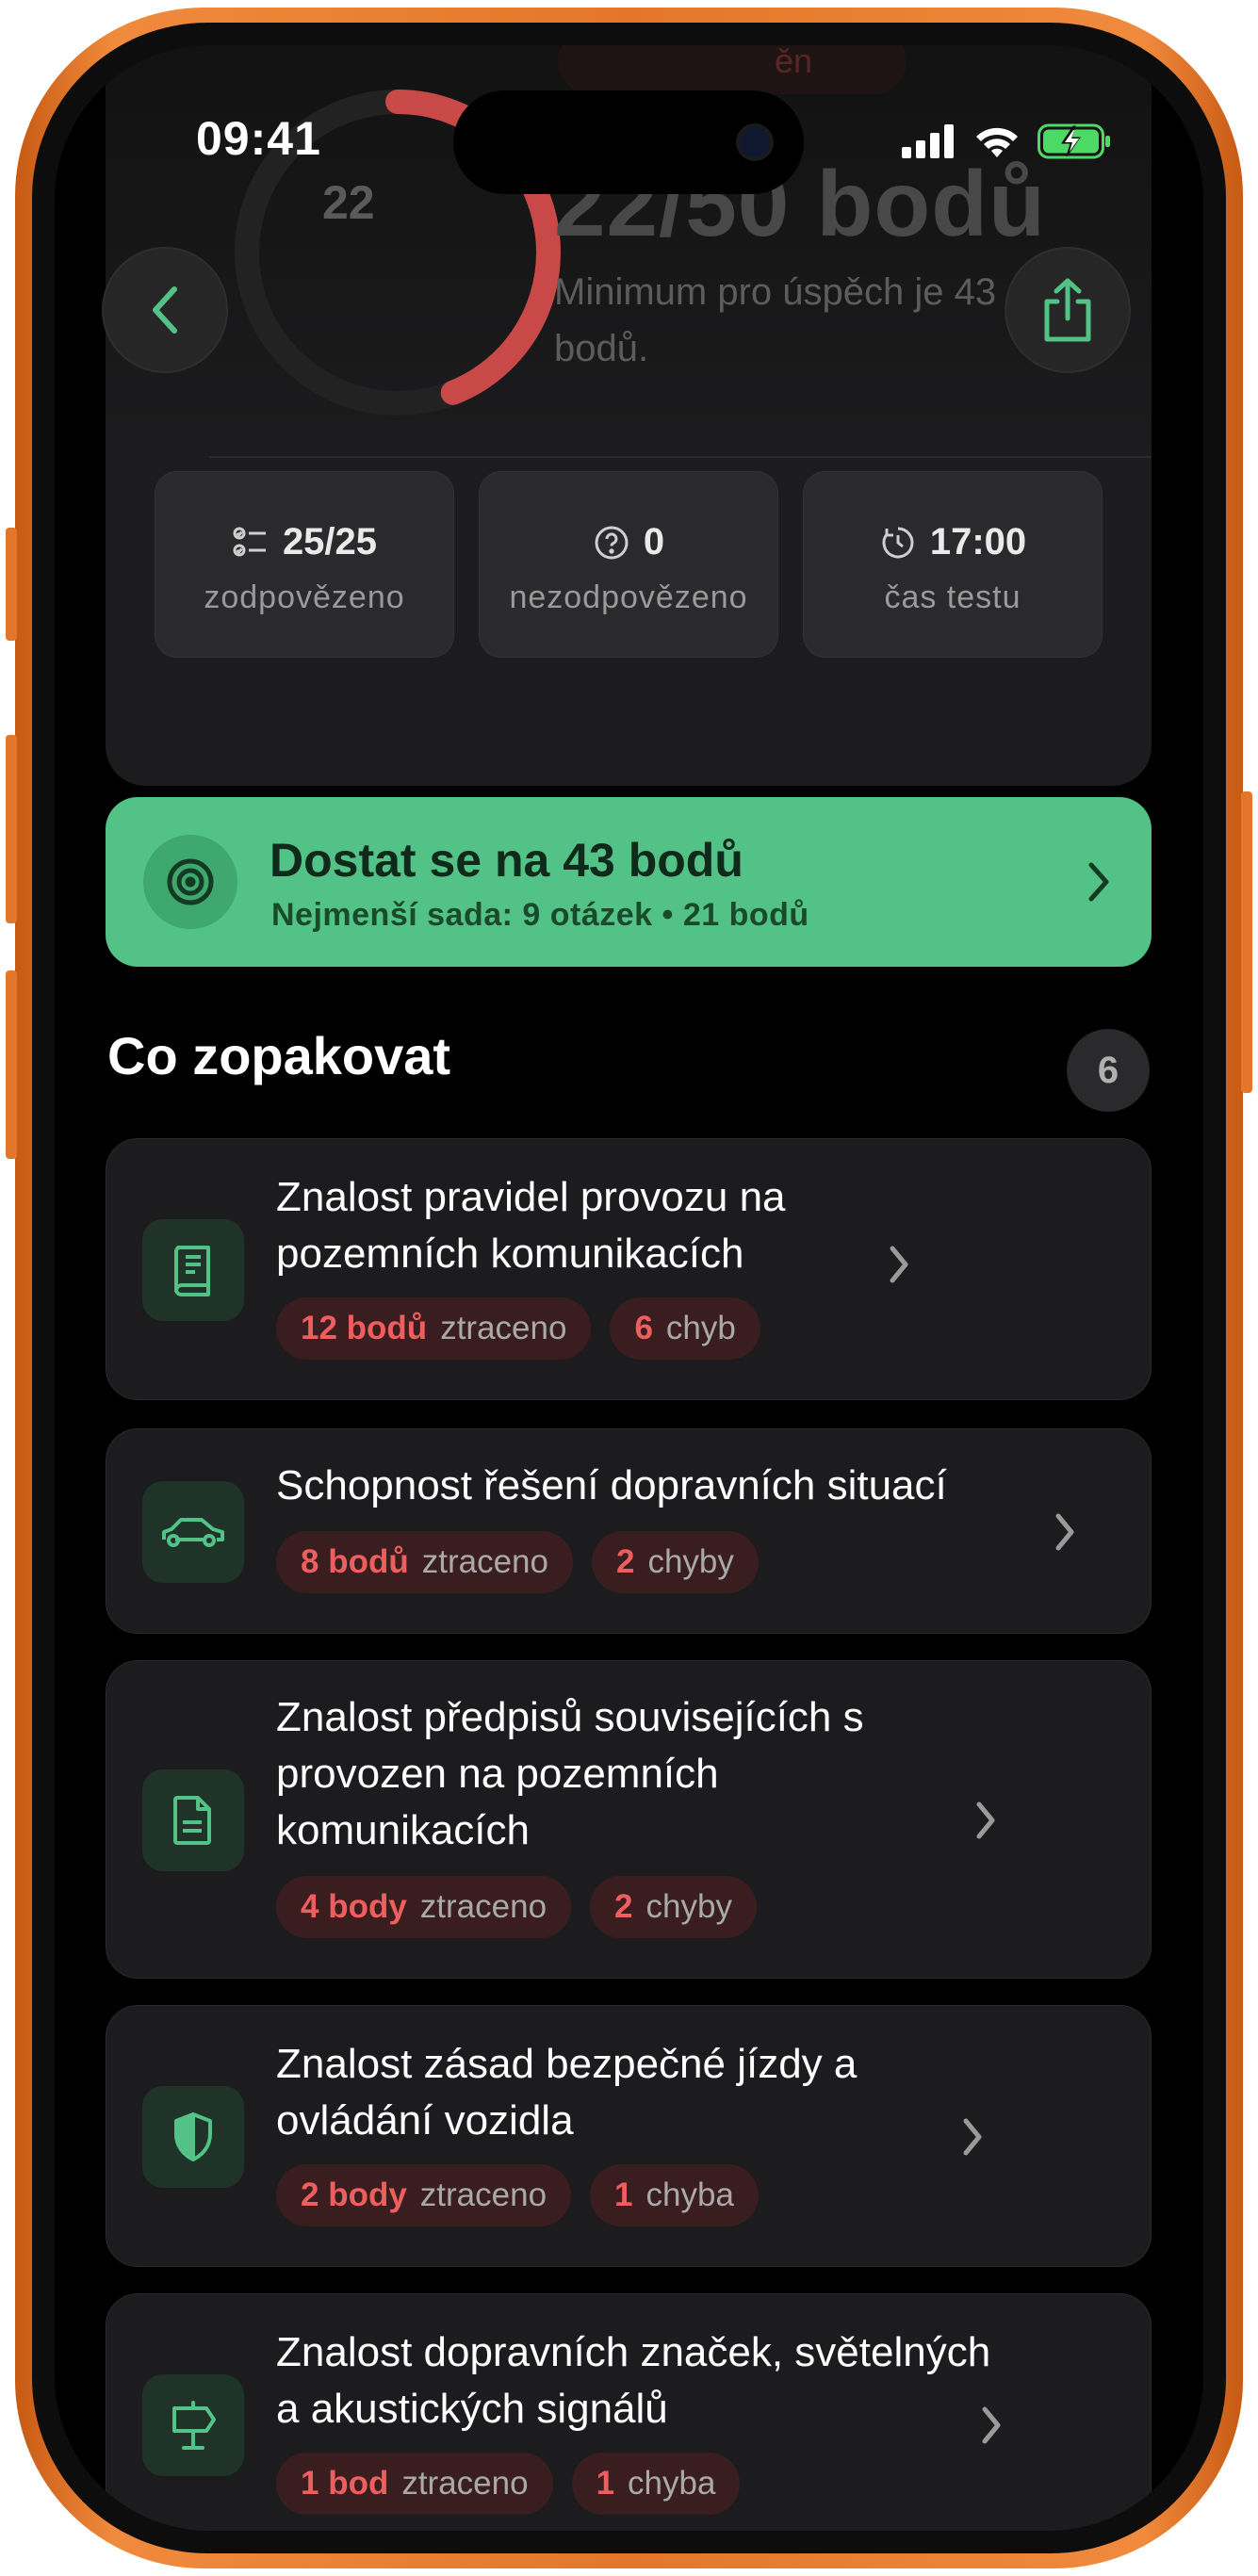 The width and height of the screenshot is (1258, 2576). What do you see at coordinates (732, 69) in the screenshot?
I see `result-chip: ěn` at bounding box center [732, 69].